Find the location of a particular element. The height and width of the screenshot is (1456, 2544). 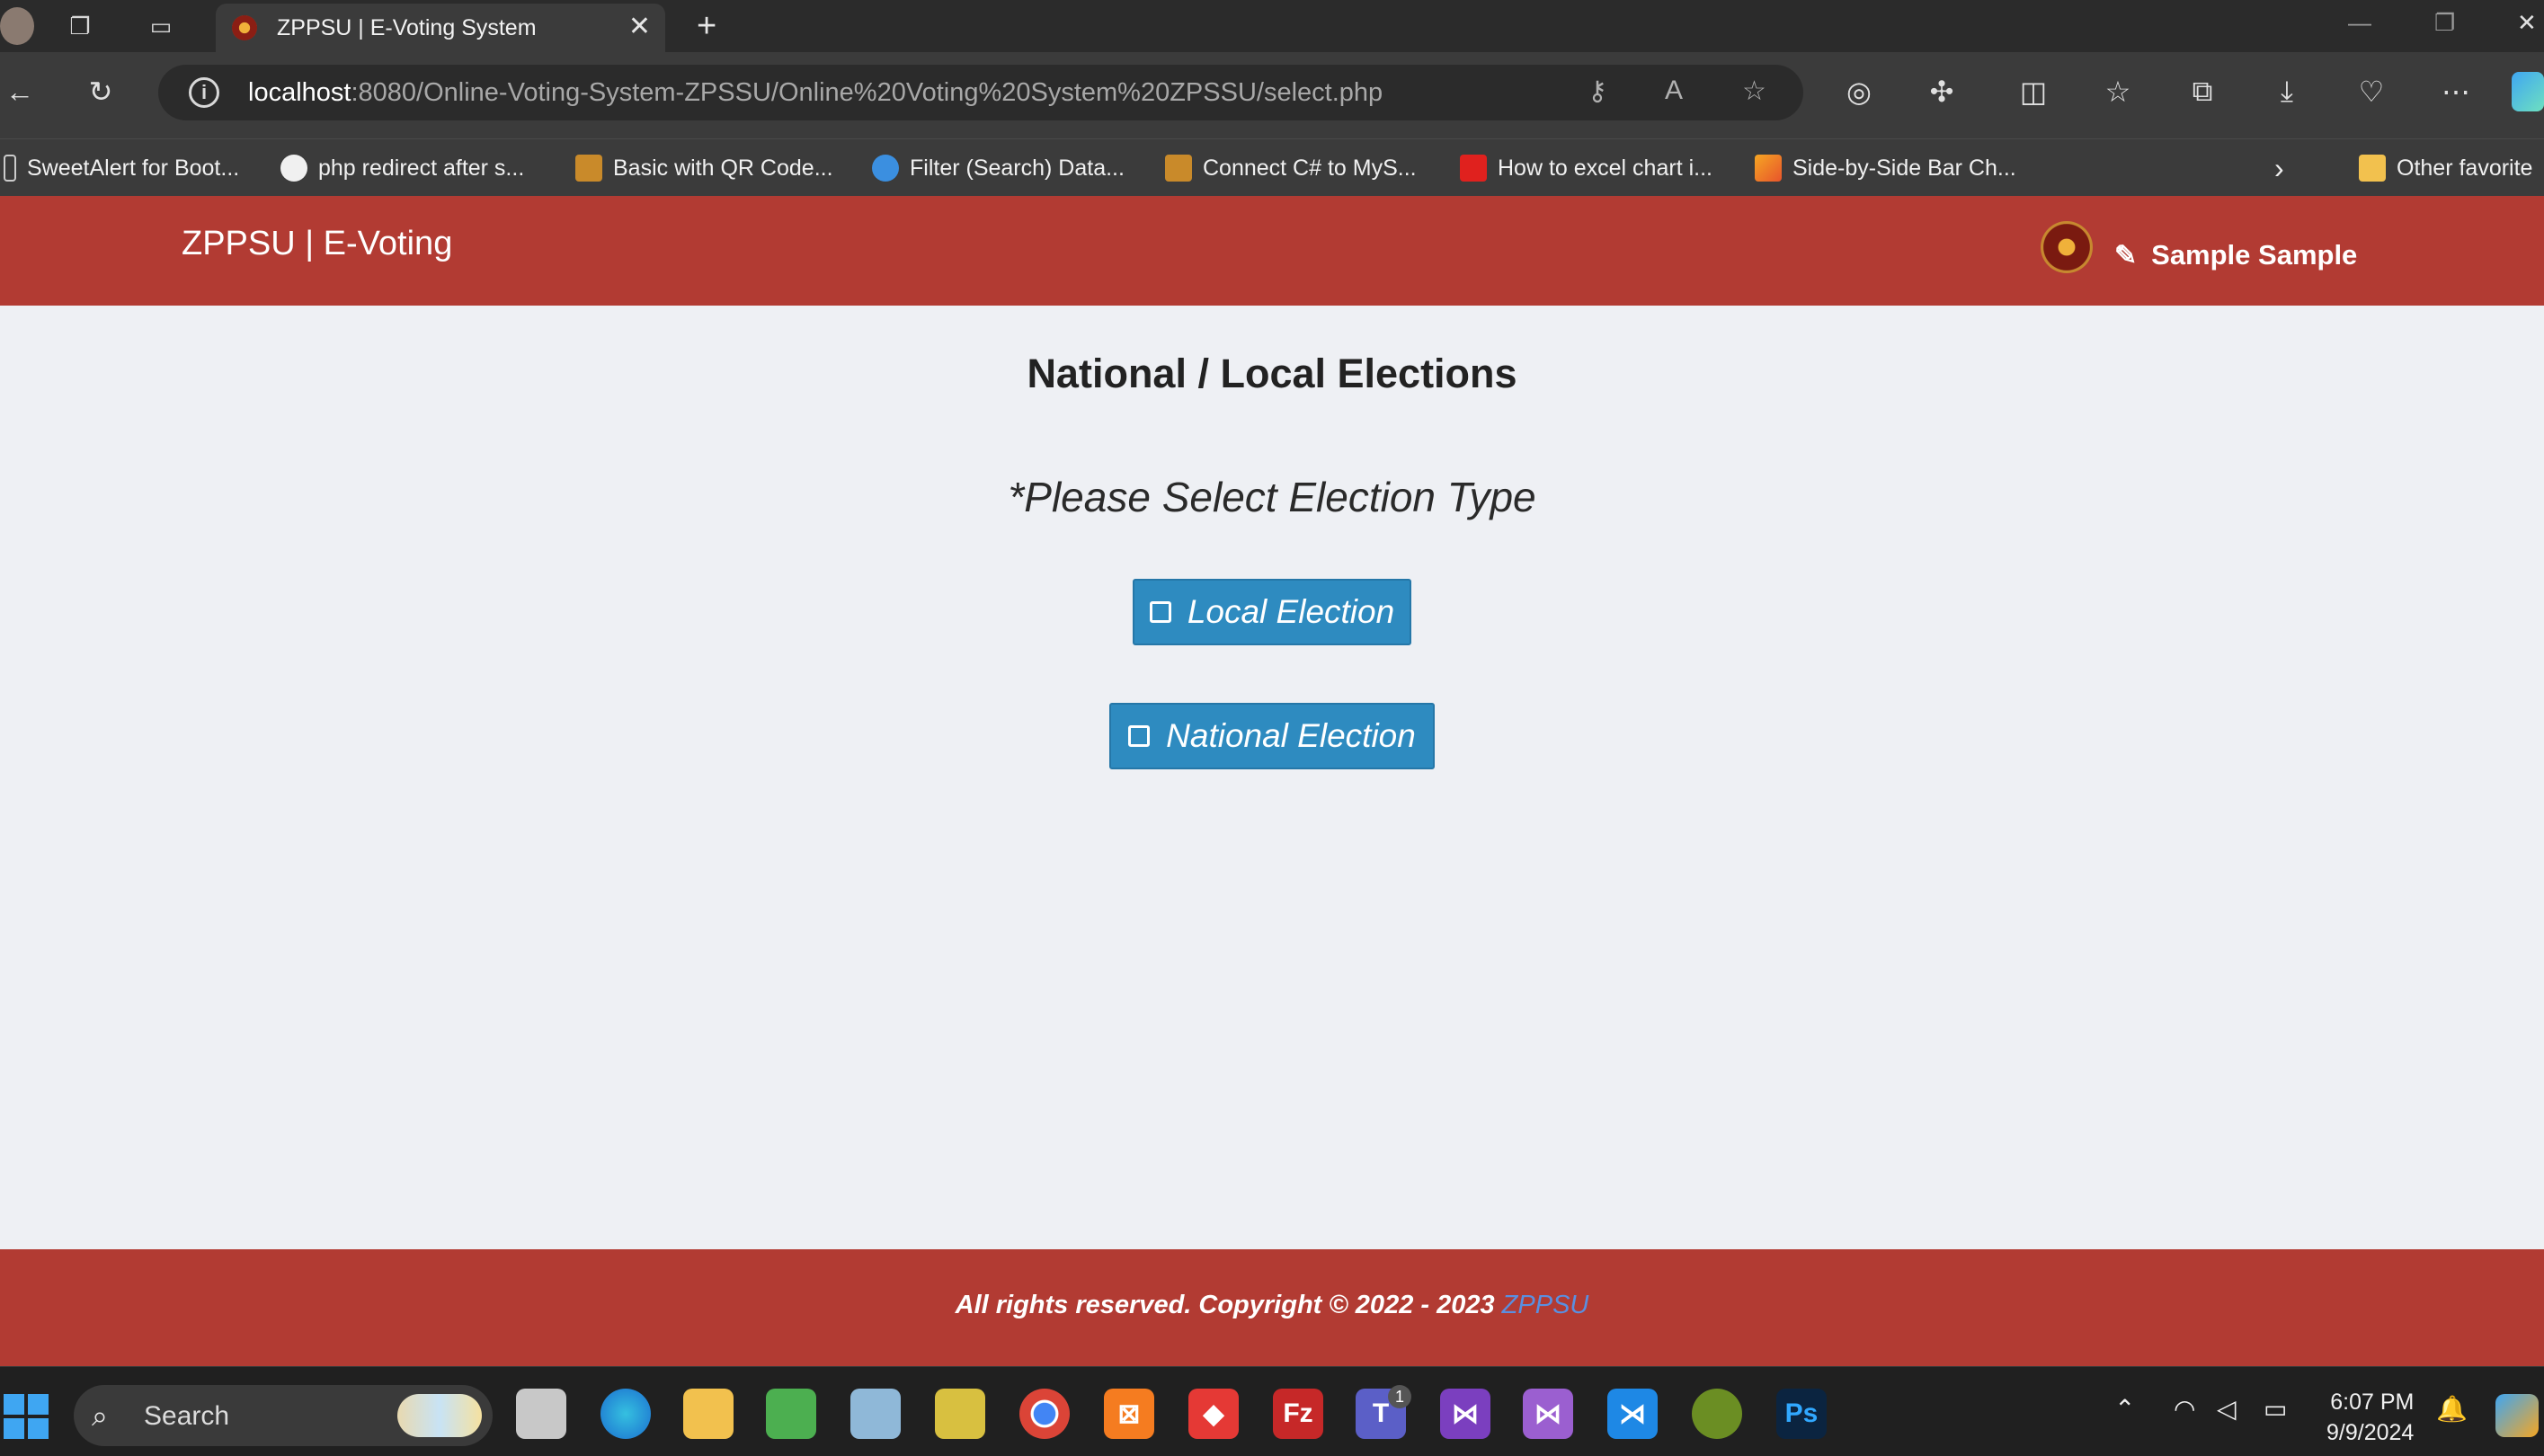

local-election-label: Local Election is located at coordinates (1291, 612).